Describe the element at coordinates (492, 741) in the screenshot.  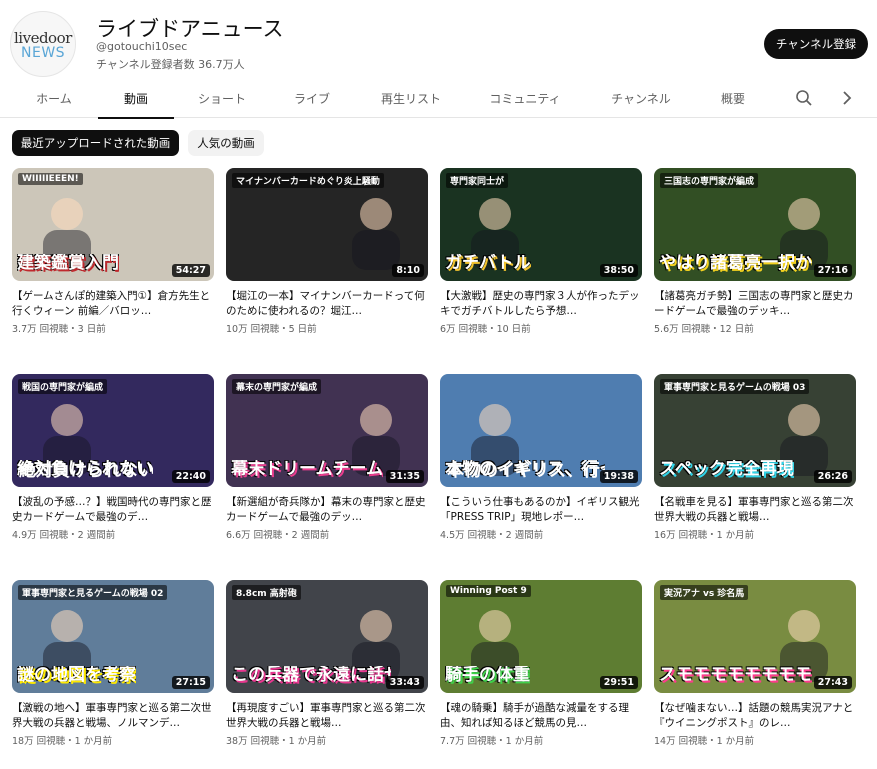
I see `video-metadata: 7.7万 回視聴・1 か月前` at that location.